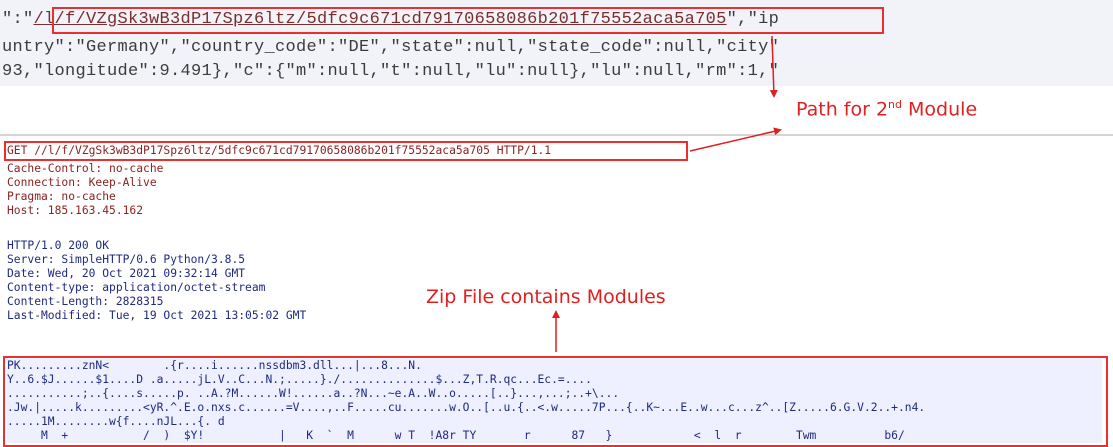 The width and height of the screenshot is (1113, 447). Describe the element at coordinates (773, 66) in the screenshot. I see `arrow-to-path-label` at that location.